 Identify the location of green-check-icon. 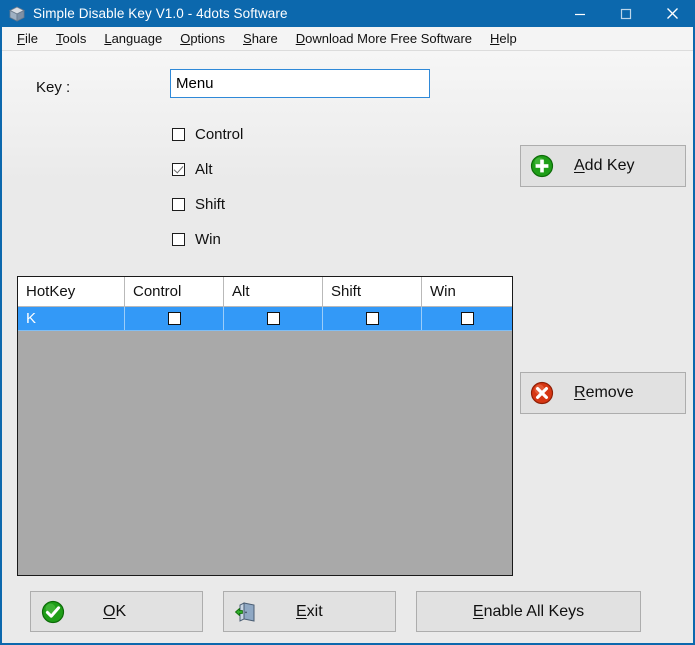
(53, 612).